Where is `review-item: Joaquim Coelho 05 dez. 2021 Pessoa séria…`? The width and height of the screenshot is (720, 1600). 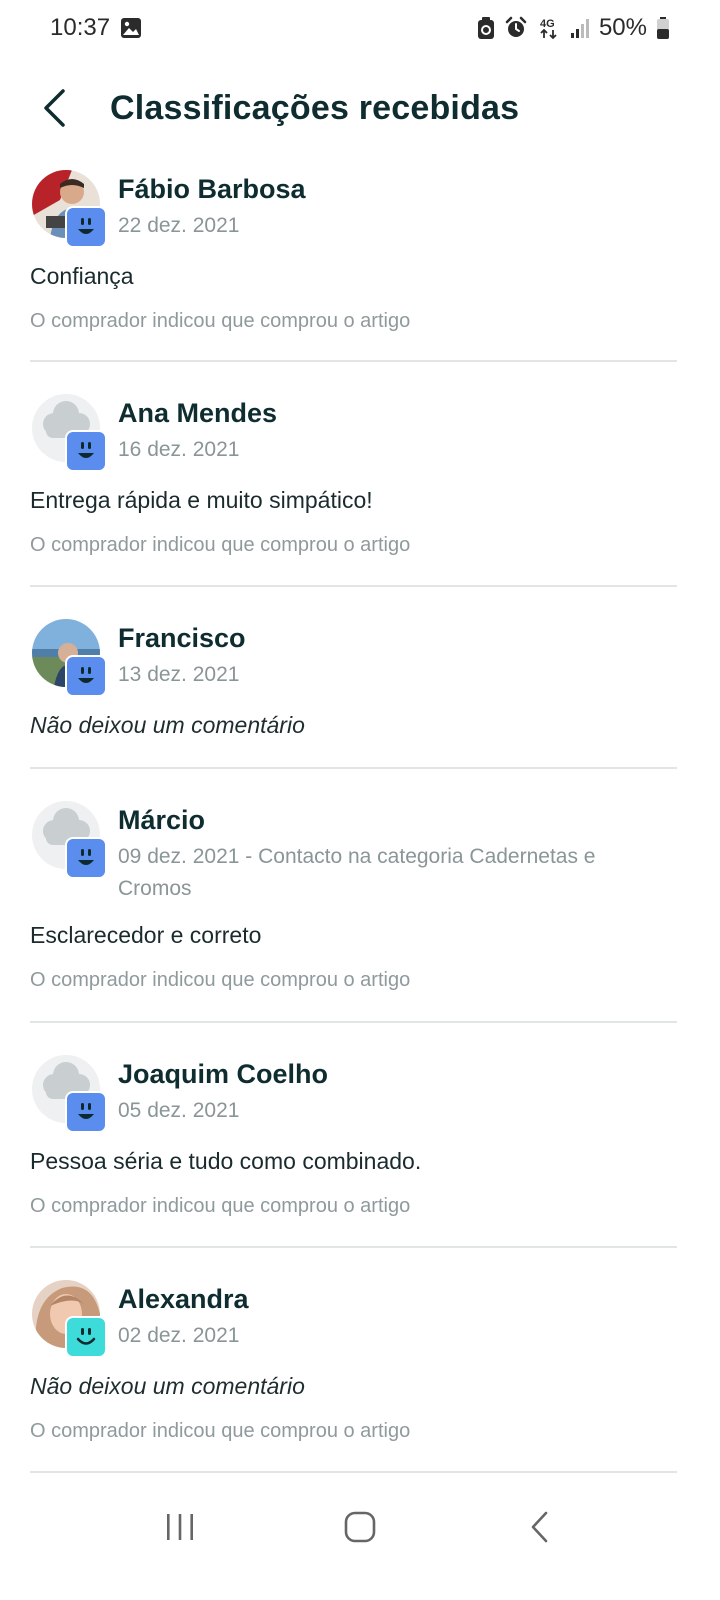
review-item: Joaquim Coelho 05 dez. 2021 Pessoa séria… is located at coordinates (353, 1135).